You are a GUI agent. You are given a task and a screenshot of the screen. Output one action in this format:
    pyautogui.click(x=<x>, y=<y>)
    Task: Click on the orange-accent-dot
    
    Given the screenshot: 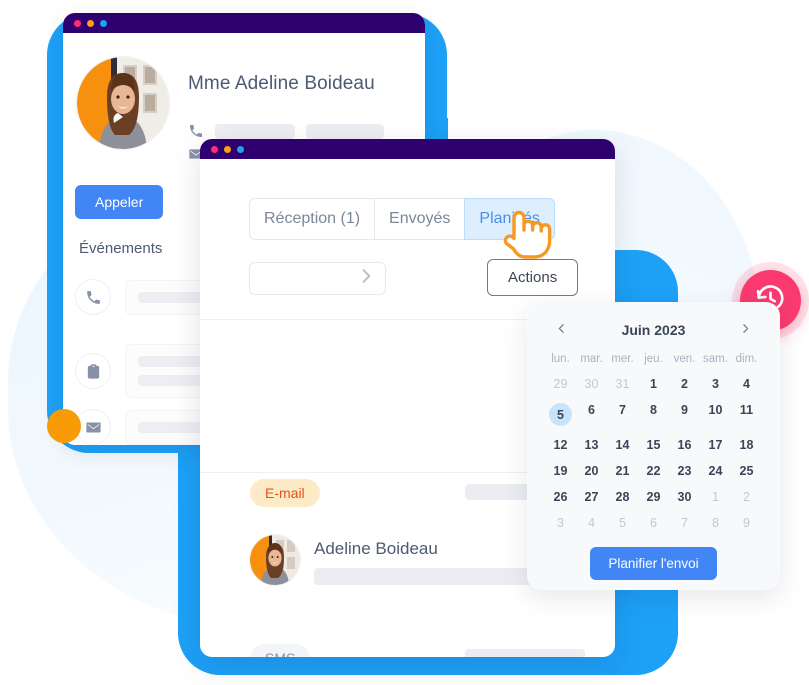 What is the action you would take?
    pyautogui.click(x=64, y=426)
    